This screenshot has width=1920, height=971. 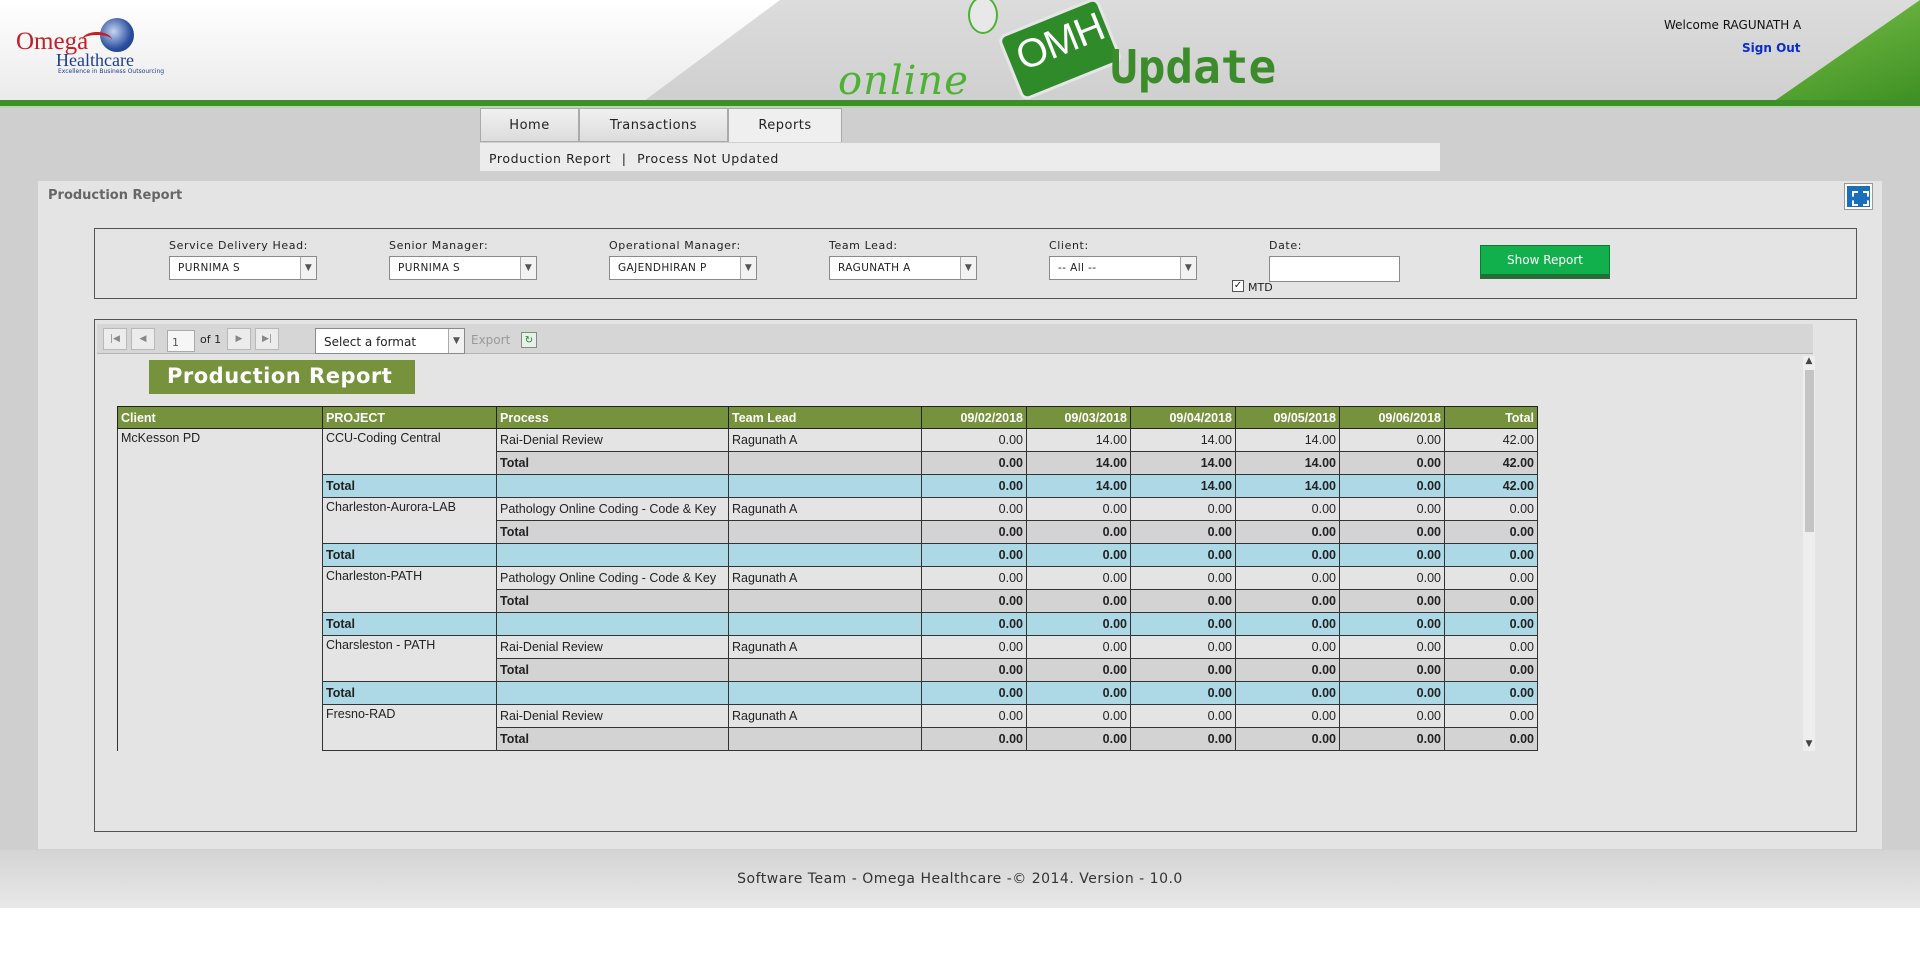 I want to click on tab-home: Home, so click(x=529, y=125).